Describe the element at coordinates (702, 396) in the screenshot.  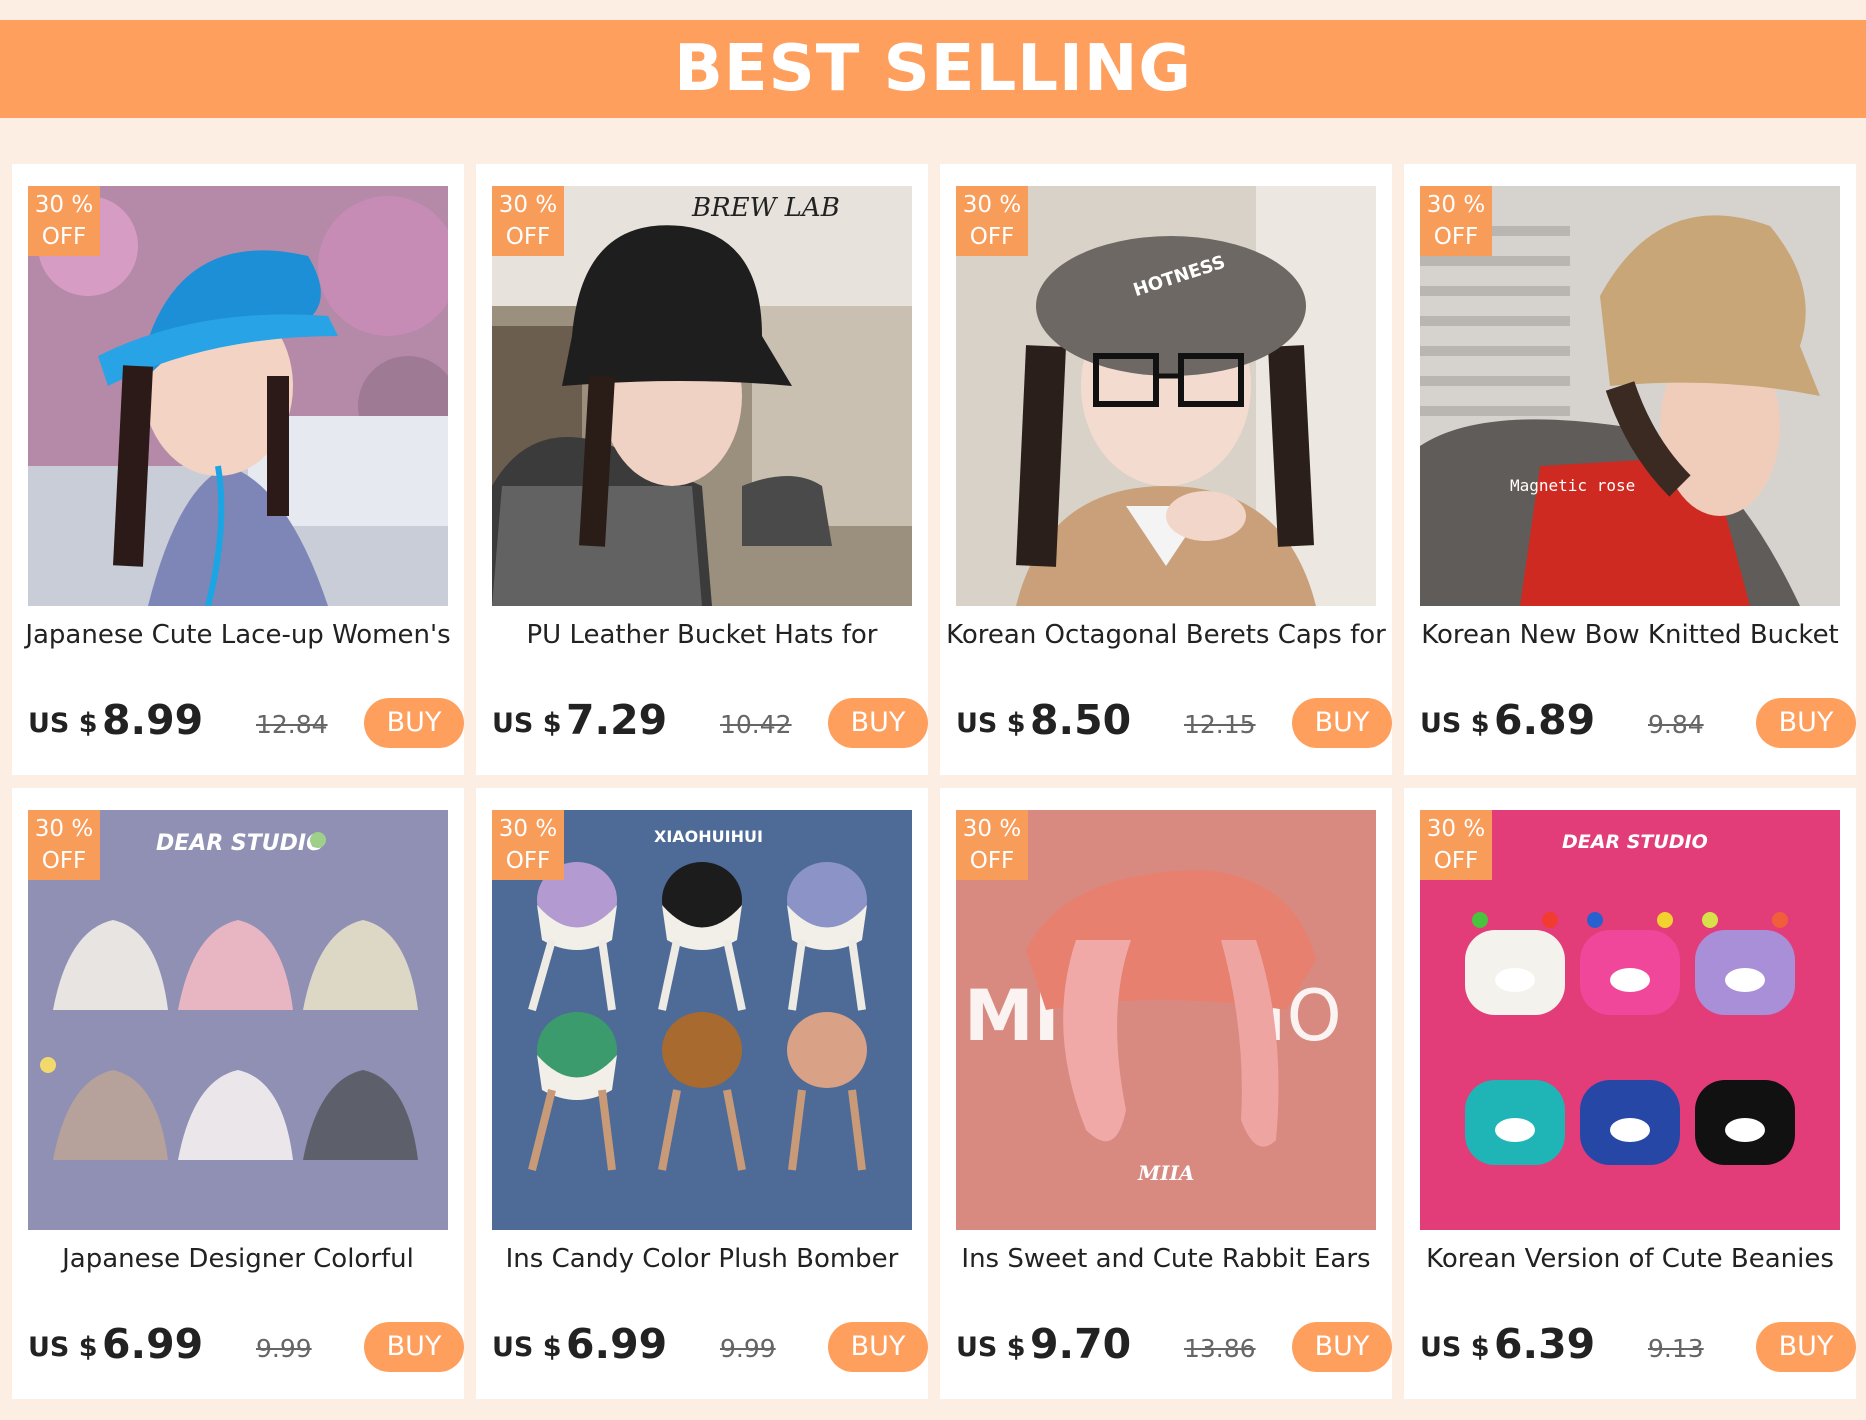
I see `product-image: BREW LAB 30 % OFF` at that location.